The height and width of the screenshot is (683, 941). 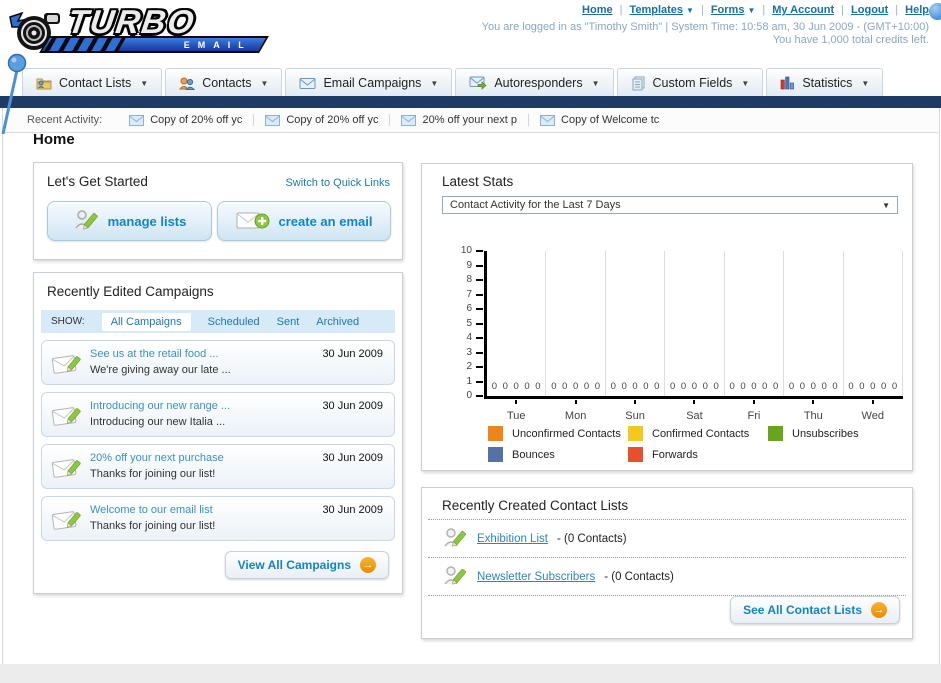 I want to click on contact-list-count: - (0 Contacts), so click(x=591, y=538).